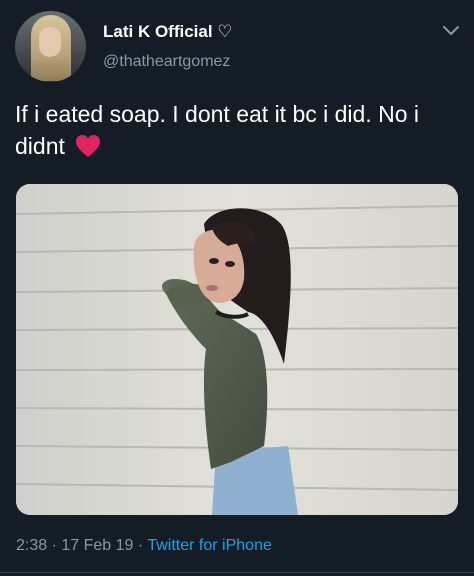 Image resolution: width=474 pixels, height=576 pixels. What do you see at coordinates (31, 545) in the screenshot?
I see `tweet-time: 2:38` at bounding box center [31, 545].